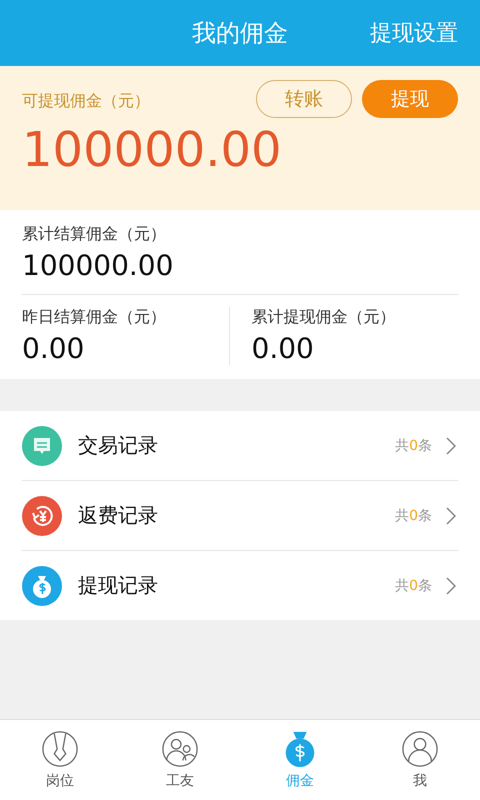 The height and width of the screenshot is (800, 480). Describe the element at coordinates (180, 749) in the screenshot. I see `people-icon` at that location.